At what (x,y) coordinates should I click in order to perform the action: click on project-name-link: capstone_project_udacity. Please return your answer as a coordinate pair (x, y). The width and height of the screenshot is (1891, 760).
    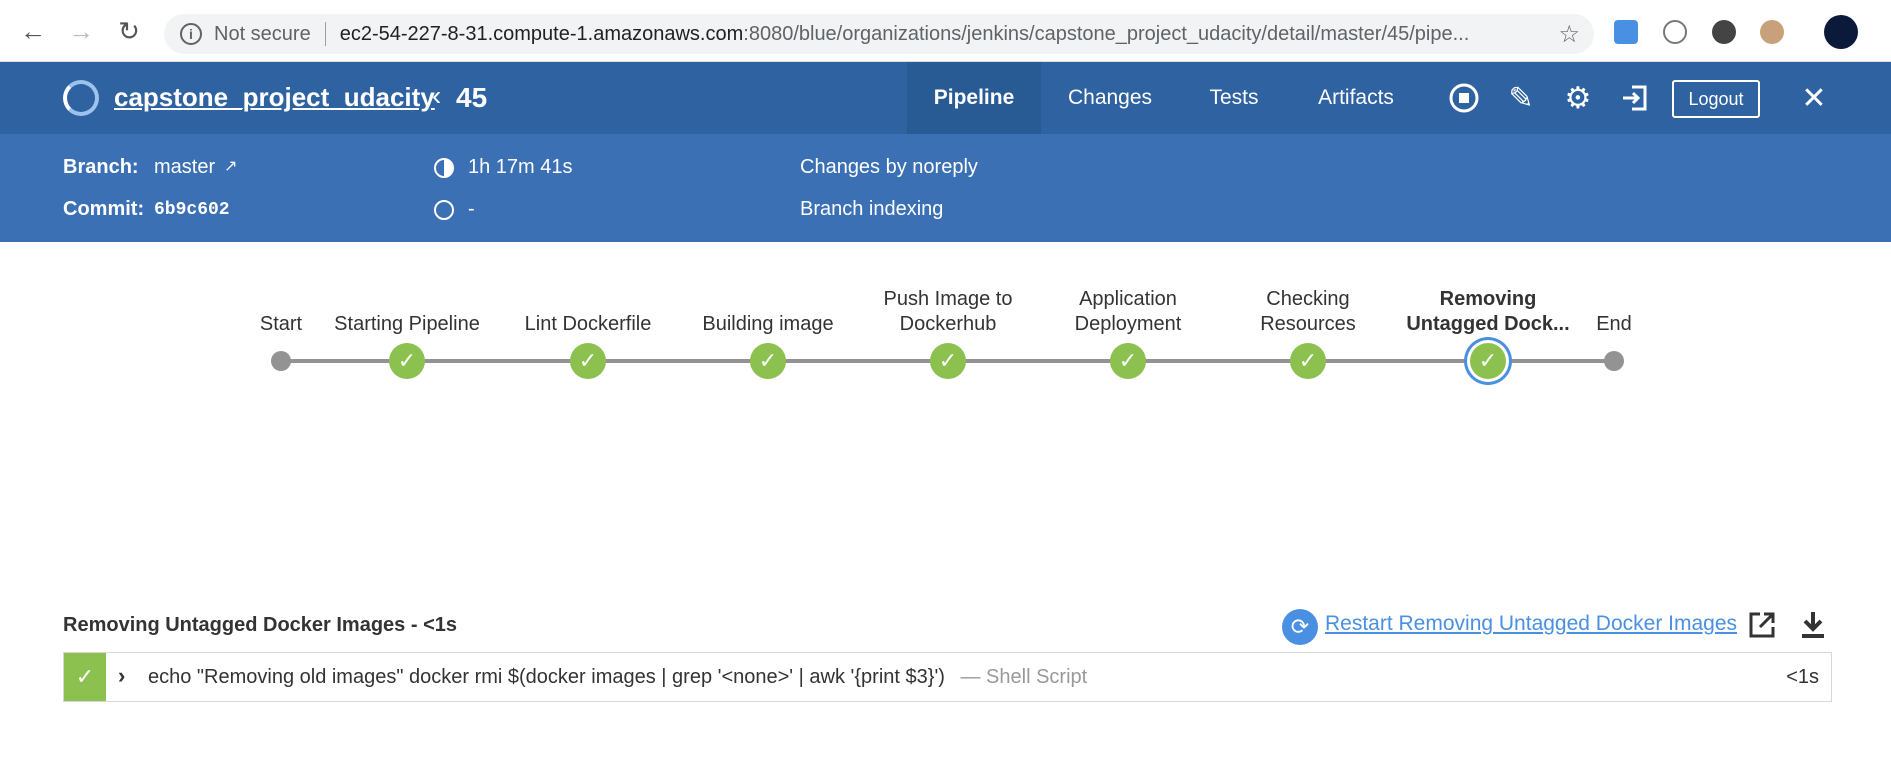
    Looking at the image, I should click on (274, 97).